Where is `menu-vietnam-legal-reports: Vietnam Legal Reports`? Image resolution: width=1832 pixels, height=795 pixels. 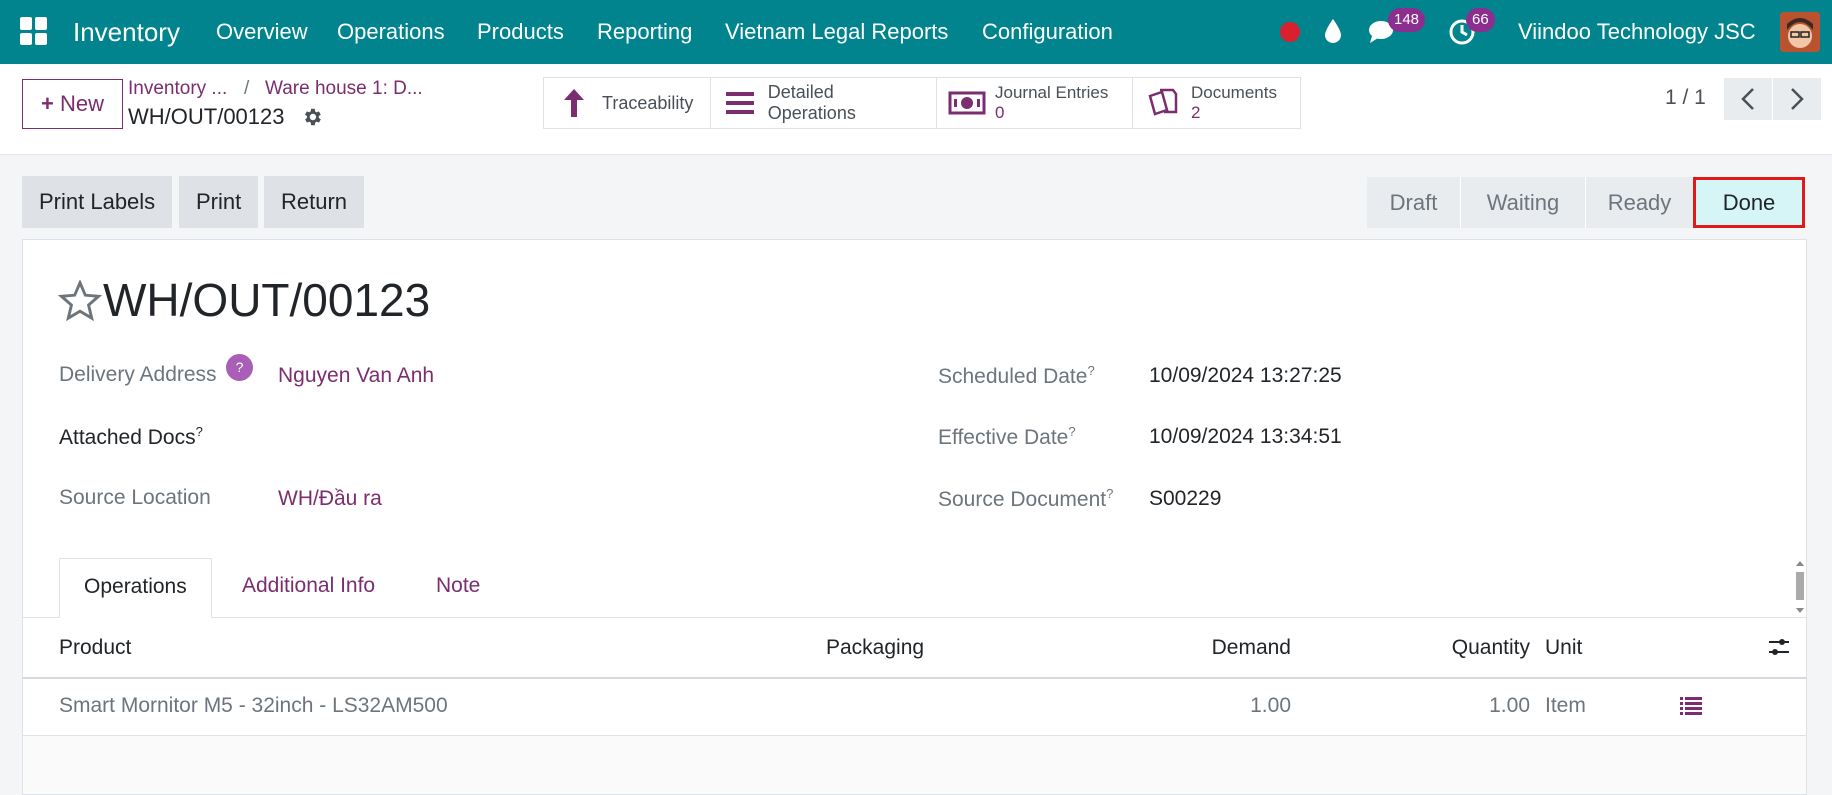
menu-vietnam-legal-reports: Vietnam Legal Reports is located at coordinates (836, 32).